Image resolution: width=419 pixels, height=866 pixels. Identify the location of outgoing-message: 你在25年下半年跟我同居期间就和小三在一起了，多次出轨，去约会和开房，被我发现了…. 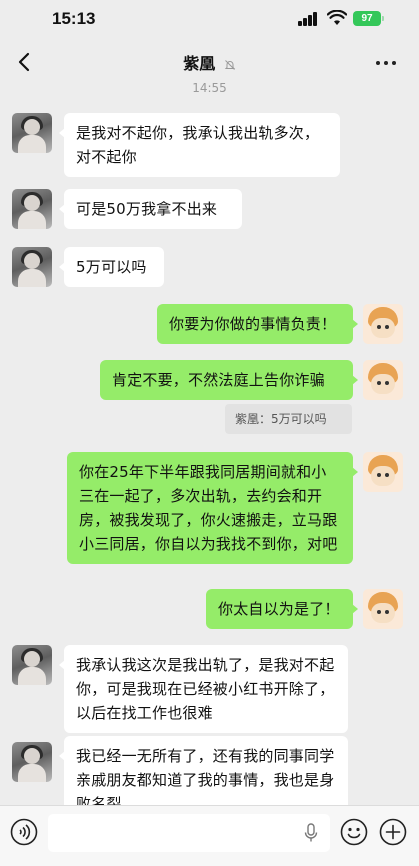
(212, 508).